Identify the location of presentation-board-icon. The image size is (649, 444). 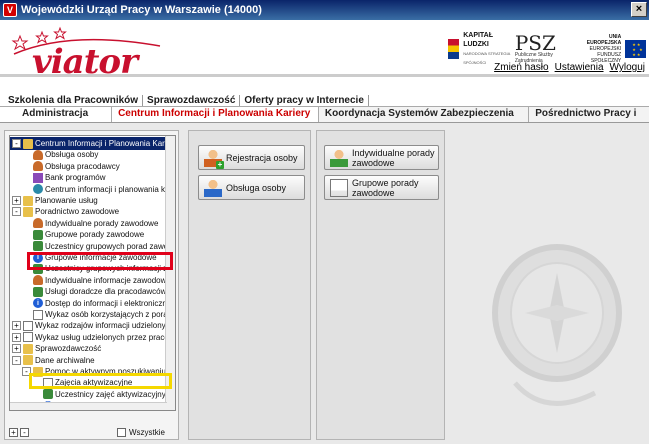
(339, 187).